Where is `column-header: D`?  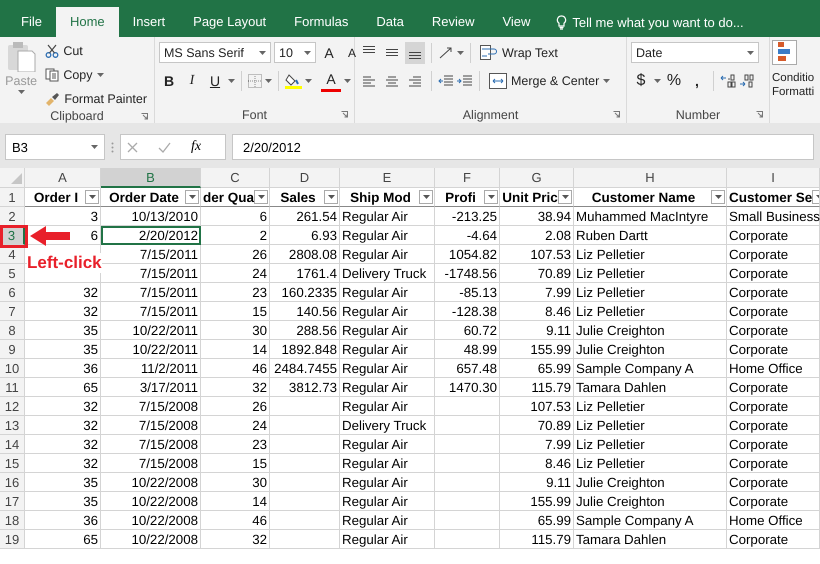
column-header: D is located at coordinates (305, 178).